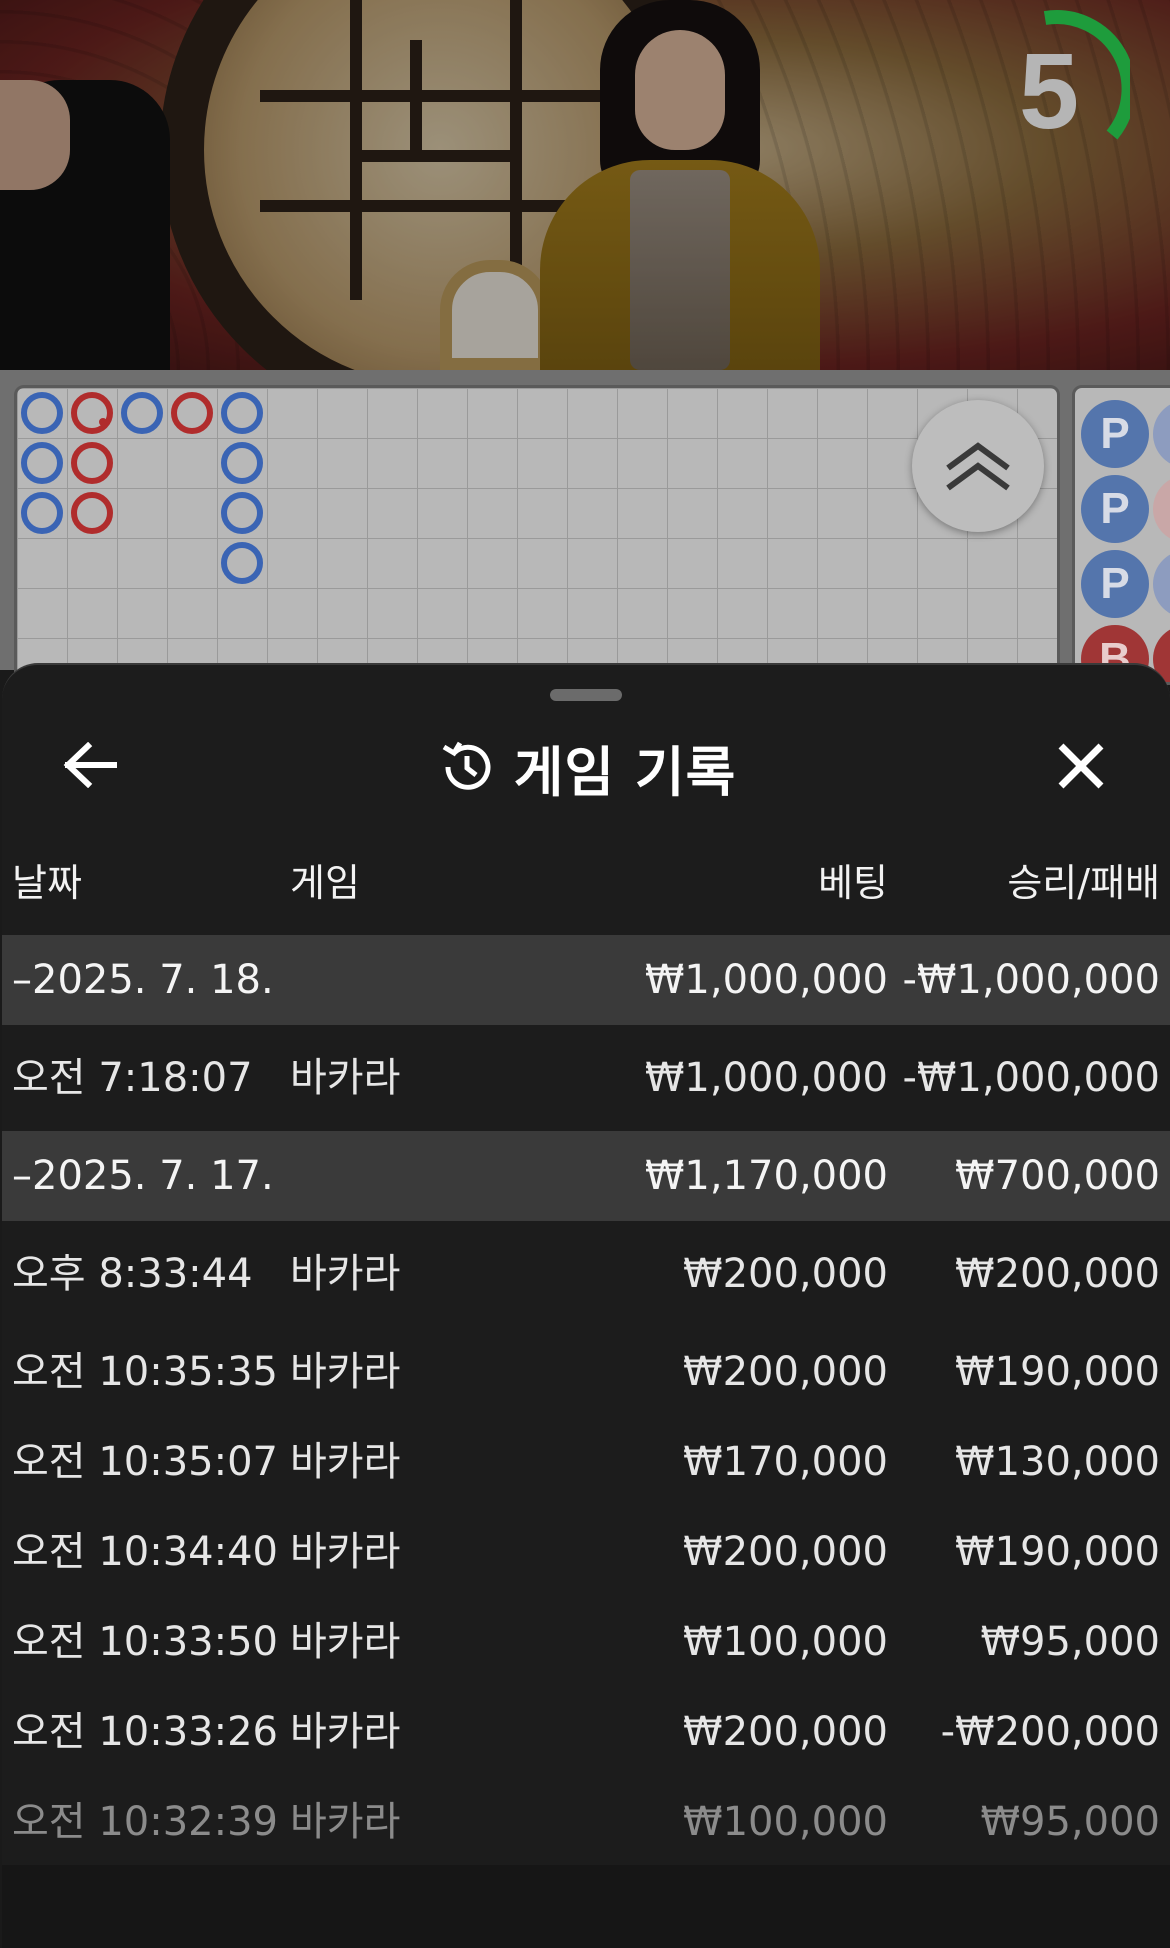  I want to click on sheet-drag-handle, so click(586, 695).